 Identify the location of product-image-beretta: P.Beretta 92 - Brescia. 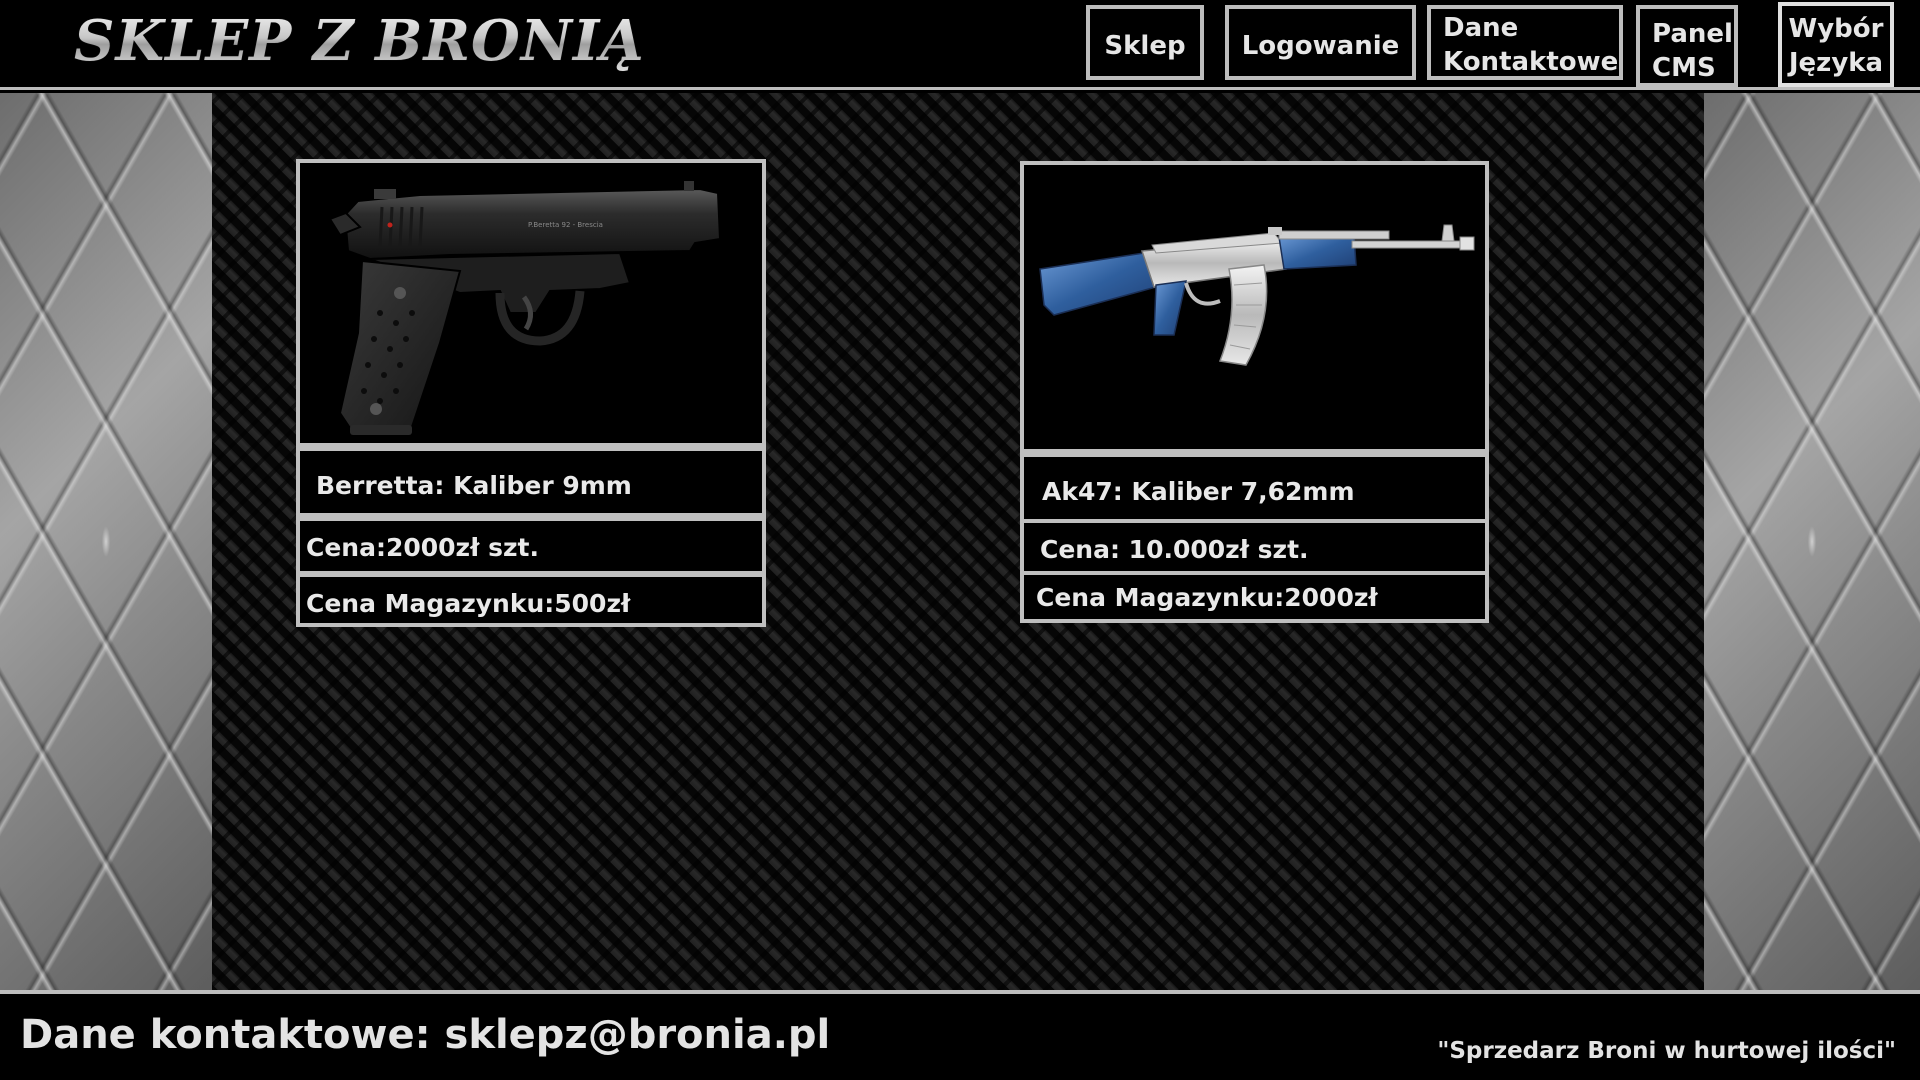
(531, 303).